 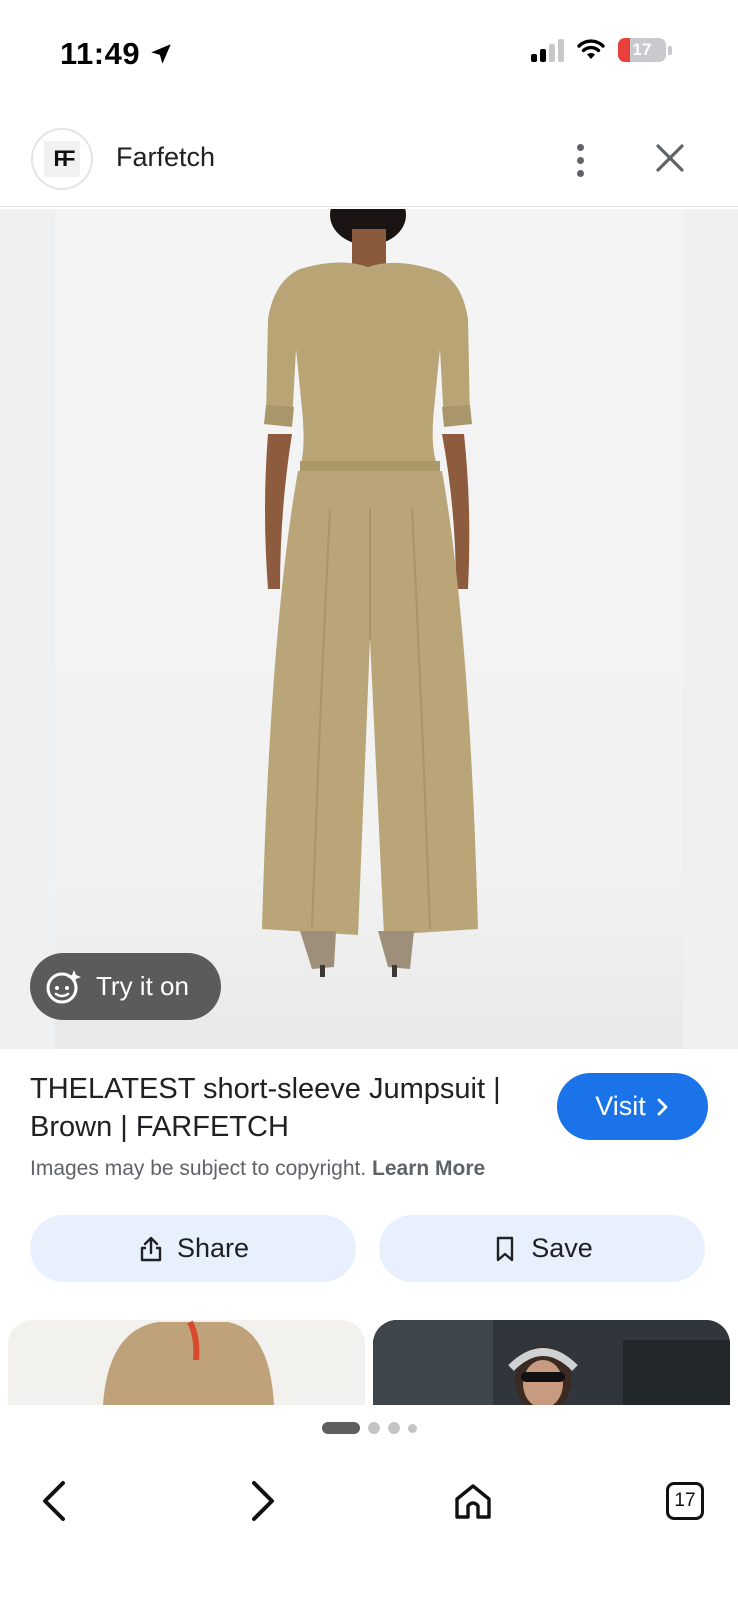 I want to click on try-it-on-button: Try it on, so click(x=125, y=986).